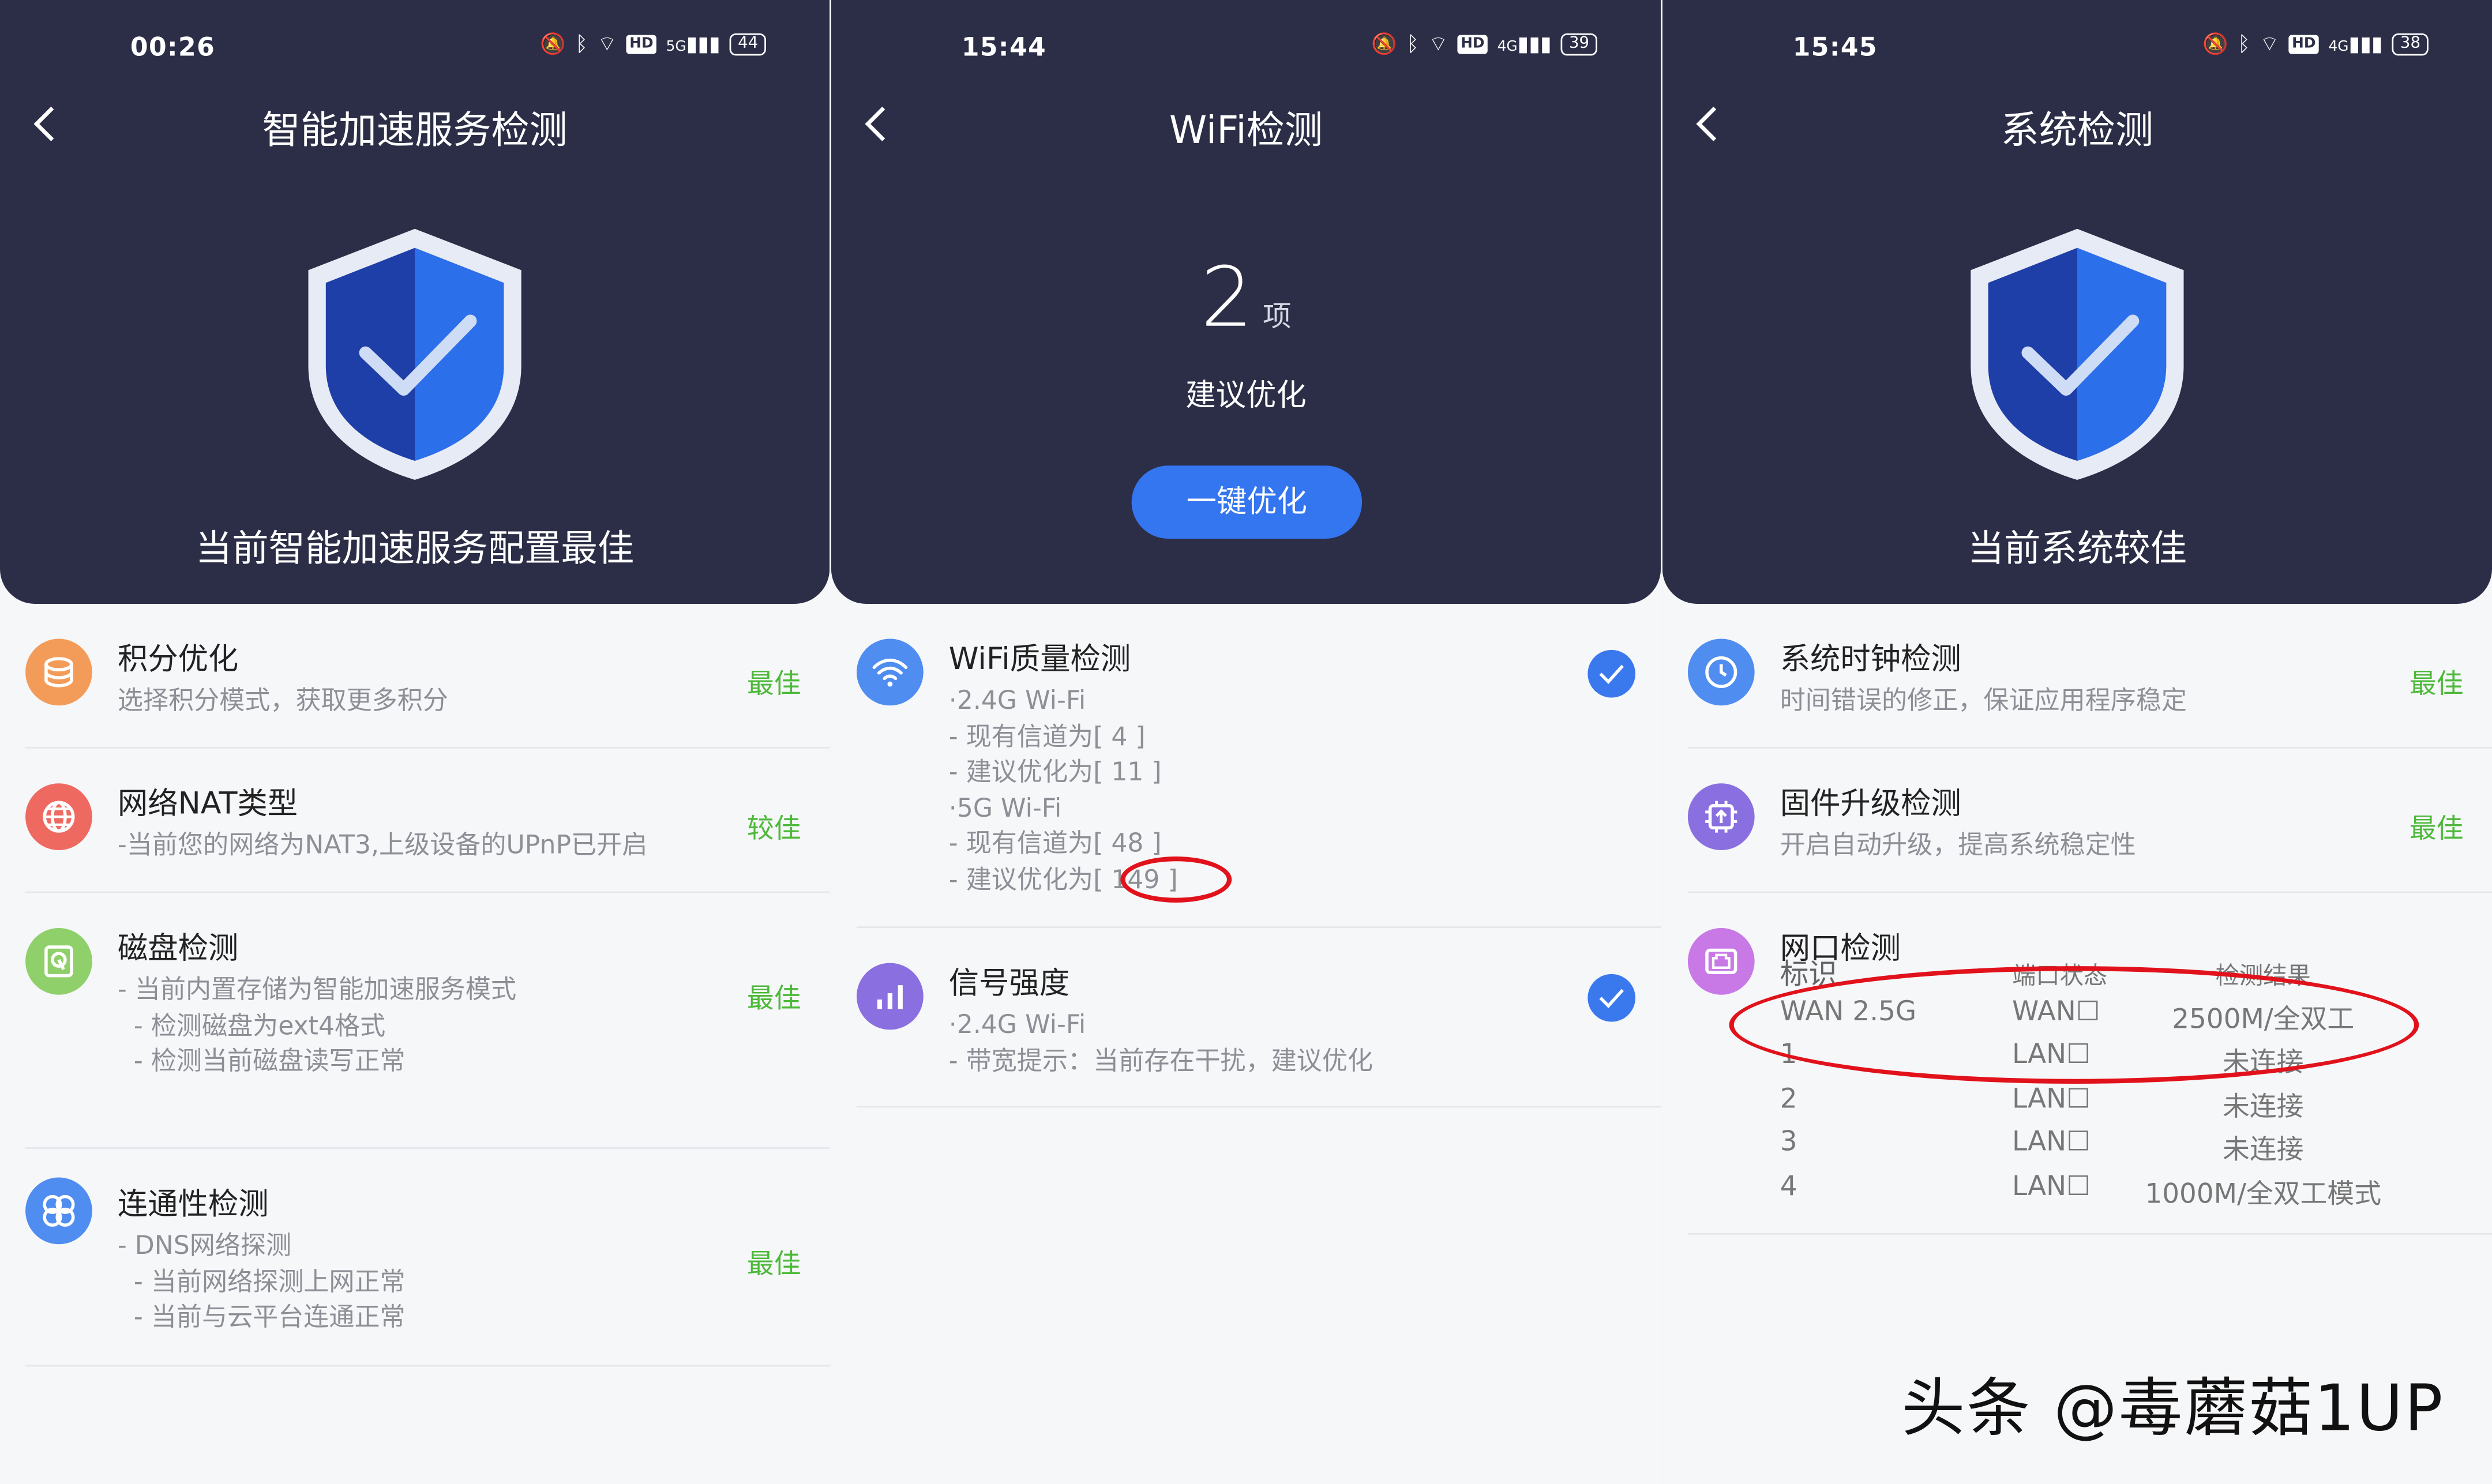 The width and height of the screenshot is (2492, 1484). What do you see at coordinates (1870, 804) in the screenshot?
I see `item-title: 固件升级检测` at bounding box center [1870, 804].